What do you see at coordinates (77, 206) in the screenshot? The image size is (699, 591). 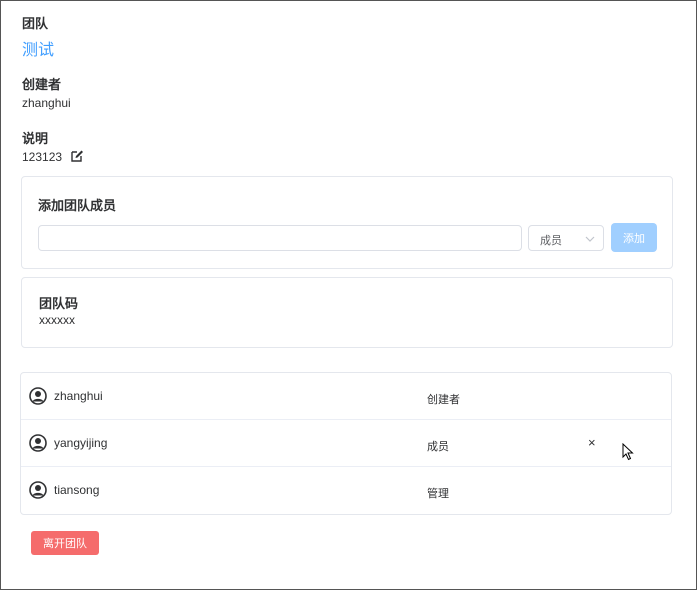 I see `add-member-title: 添加团队成员` at bounding box center [77, 206].